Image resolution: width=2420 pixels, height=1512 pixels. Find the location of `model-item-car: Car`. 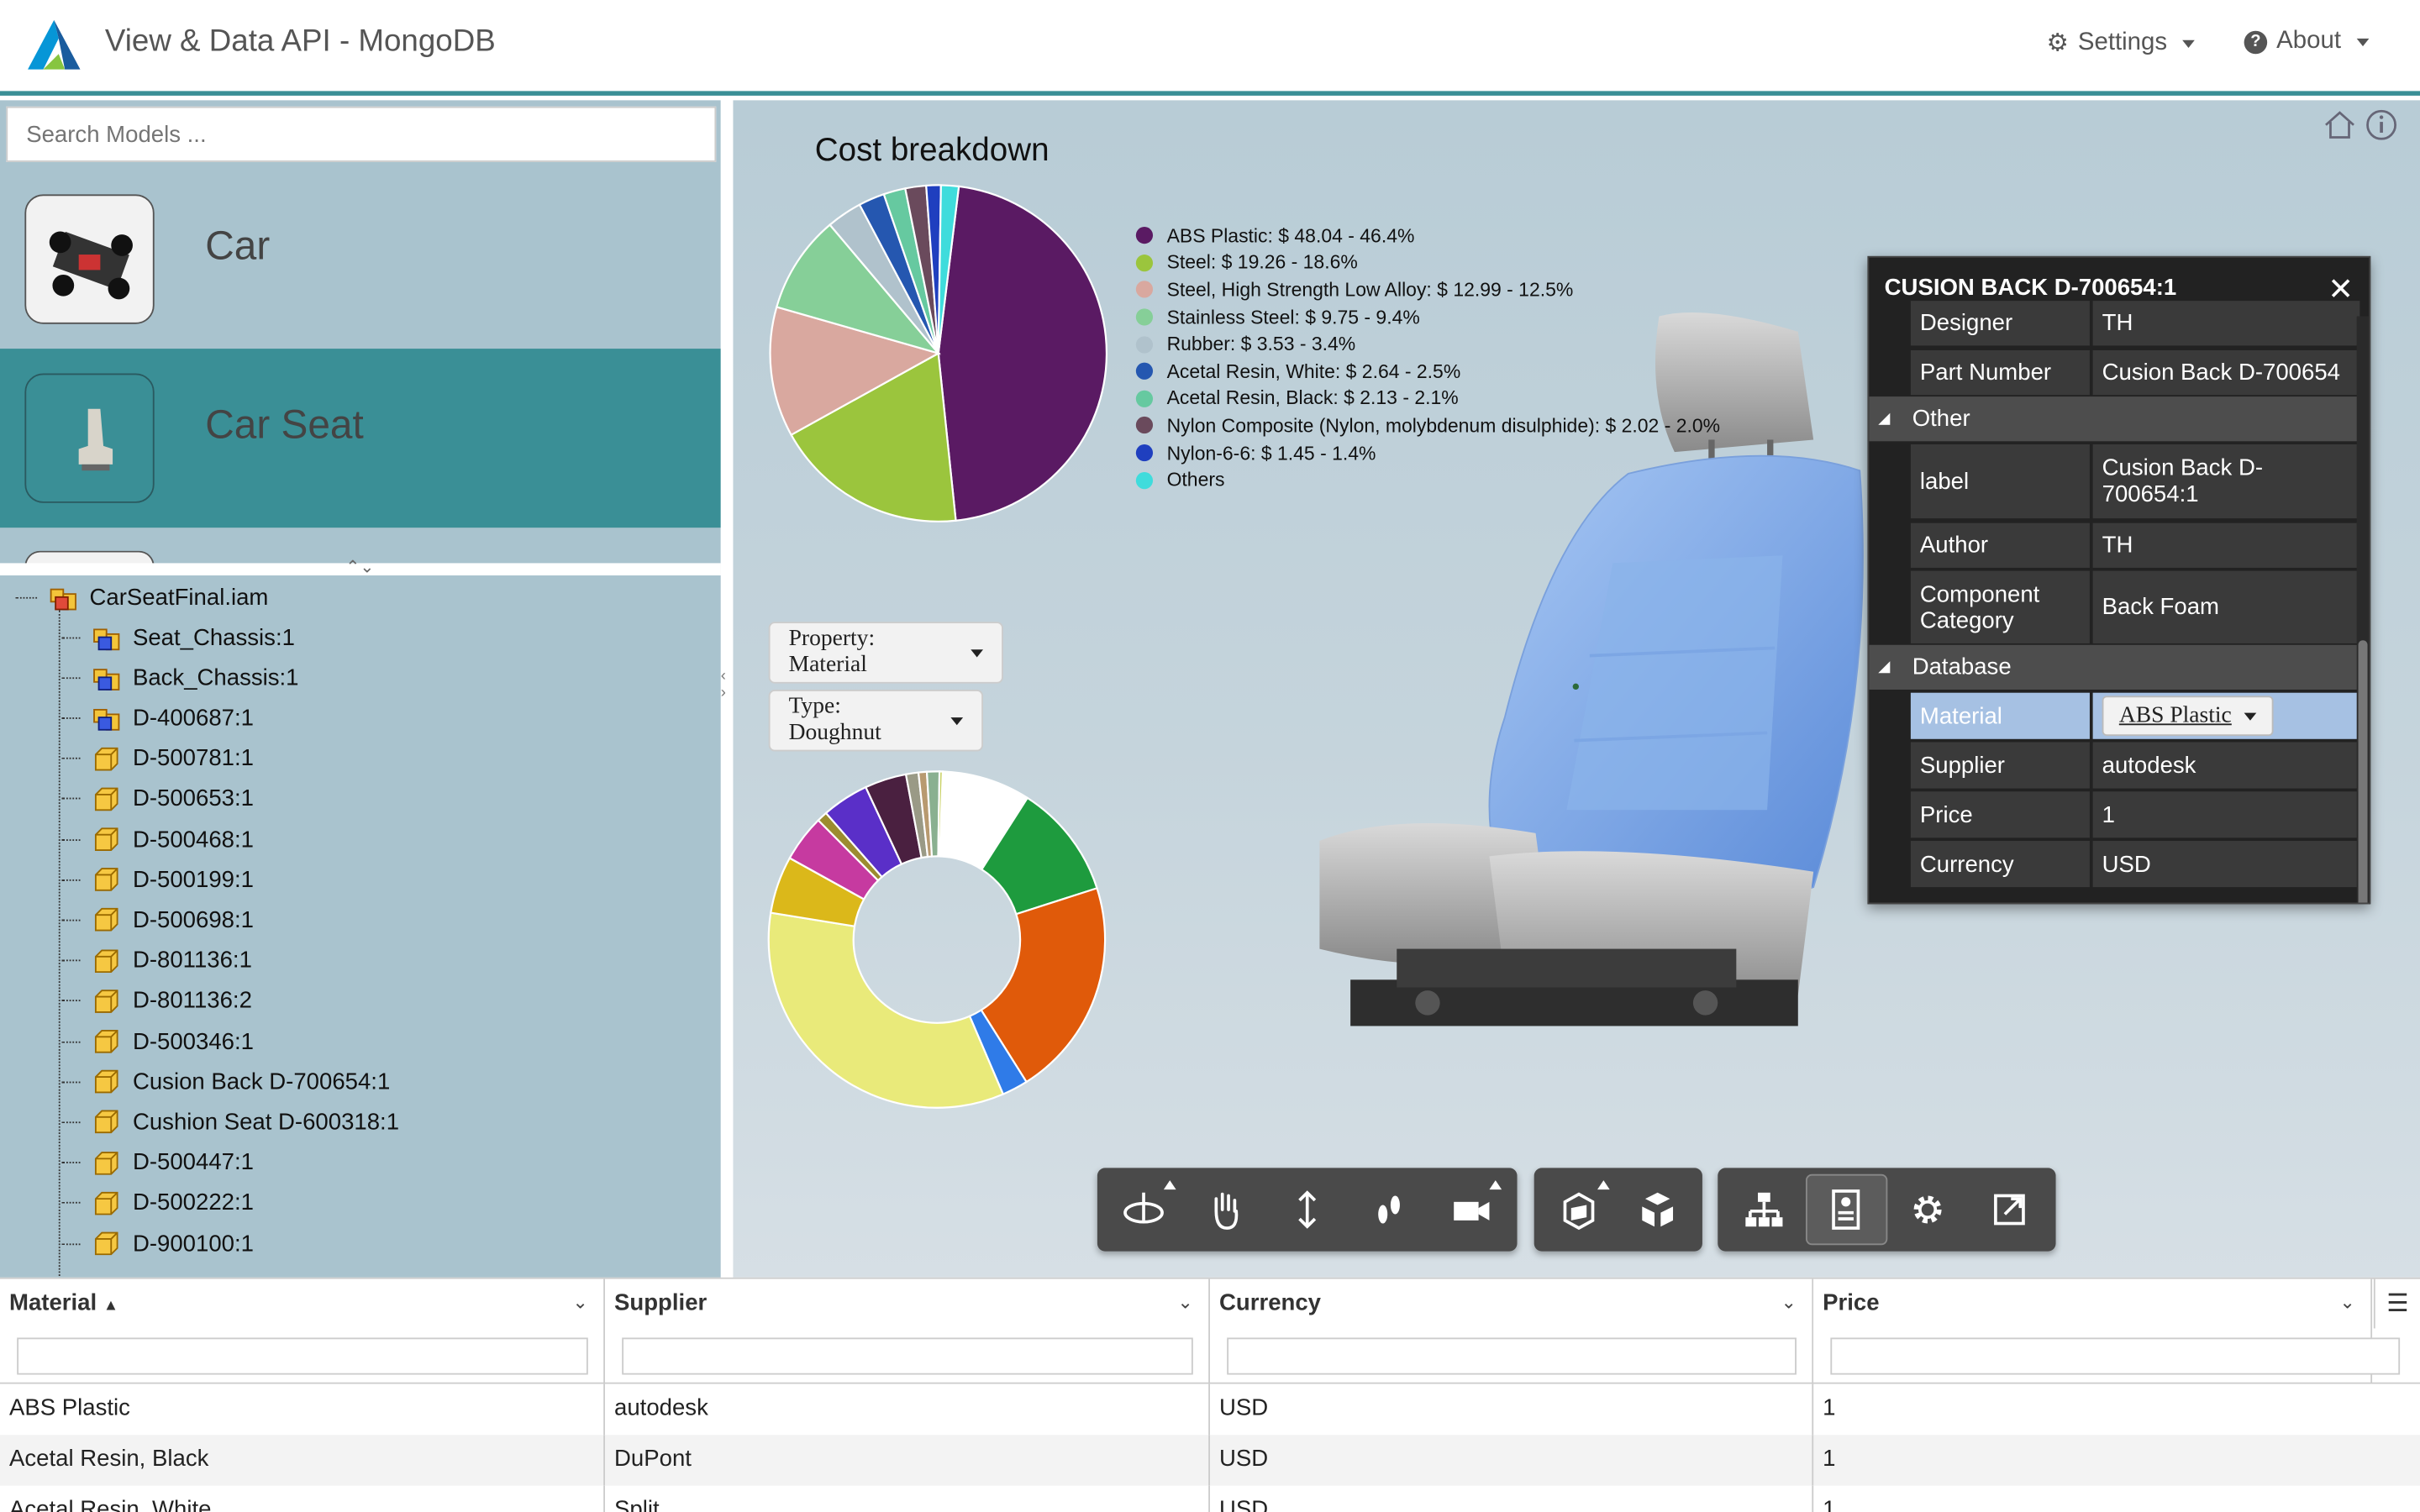

model-item-car: Car is located at coordinates (360, 259).